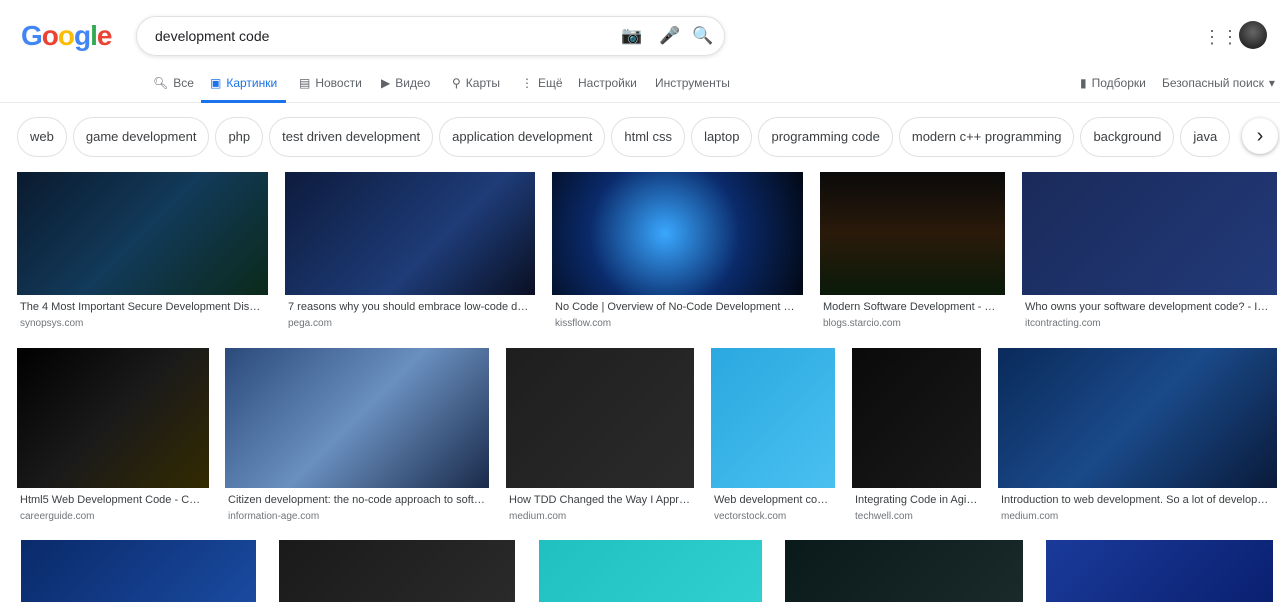 The height and width of the screenshot is (602, 1280). I want to click on result-source: vectorstock.com, so click(750, 516).